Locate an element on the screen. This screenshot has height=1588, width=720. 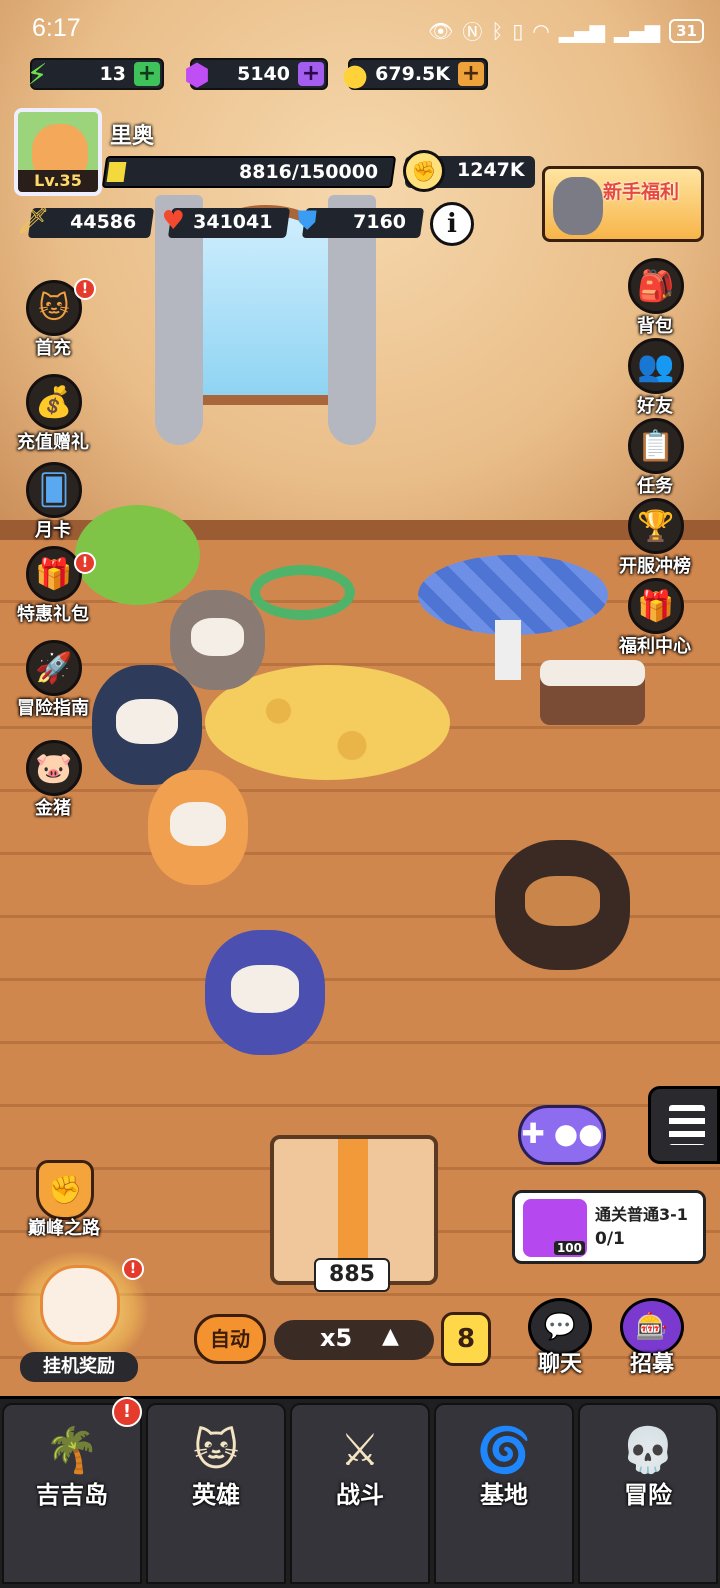
peak-road-label: 巅峰之路 is located at coordinates (64, 1228).